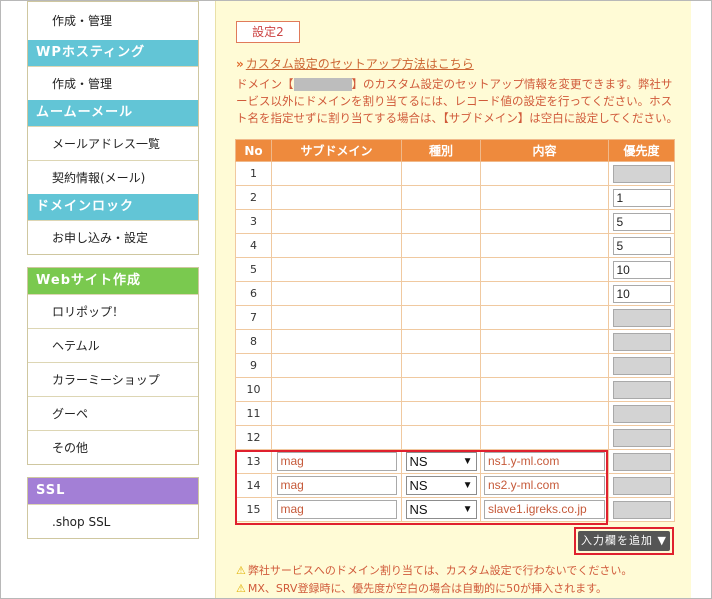 The image size is (712, 599). What do you see at coordinates (641, 197) in the screenshot?
I see `priority-input: 1` at bounding box center [641, 197].